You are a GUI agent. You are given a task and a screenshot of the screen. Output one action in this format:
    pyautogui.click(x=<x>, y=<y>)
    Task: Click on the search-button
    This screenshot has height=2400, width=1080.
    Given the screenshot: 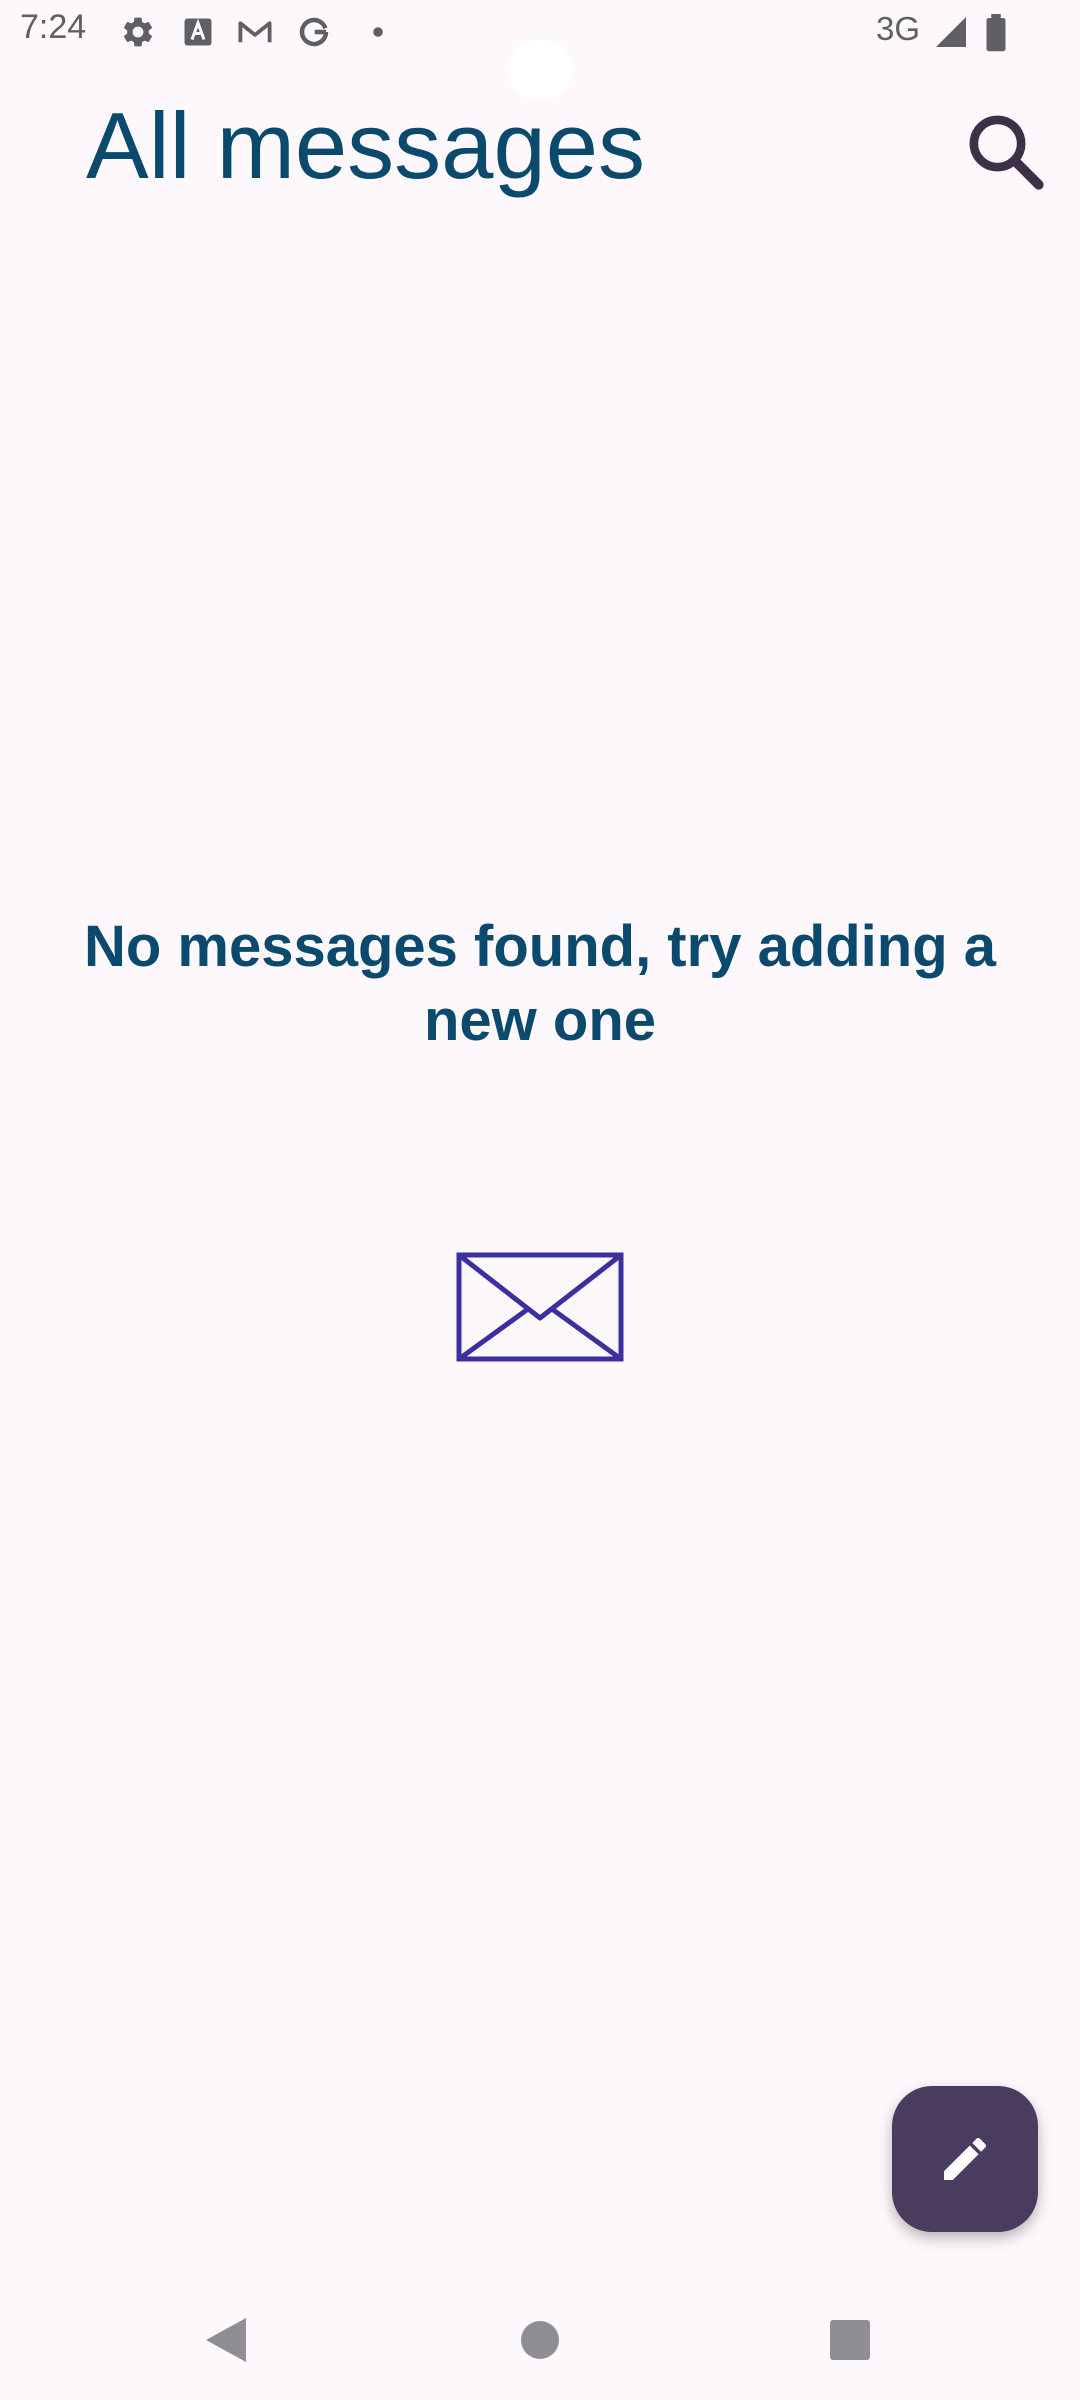 What is the action you would take?
    pyautogui.click(x=1005, y=151)
    